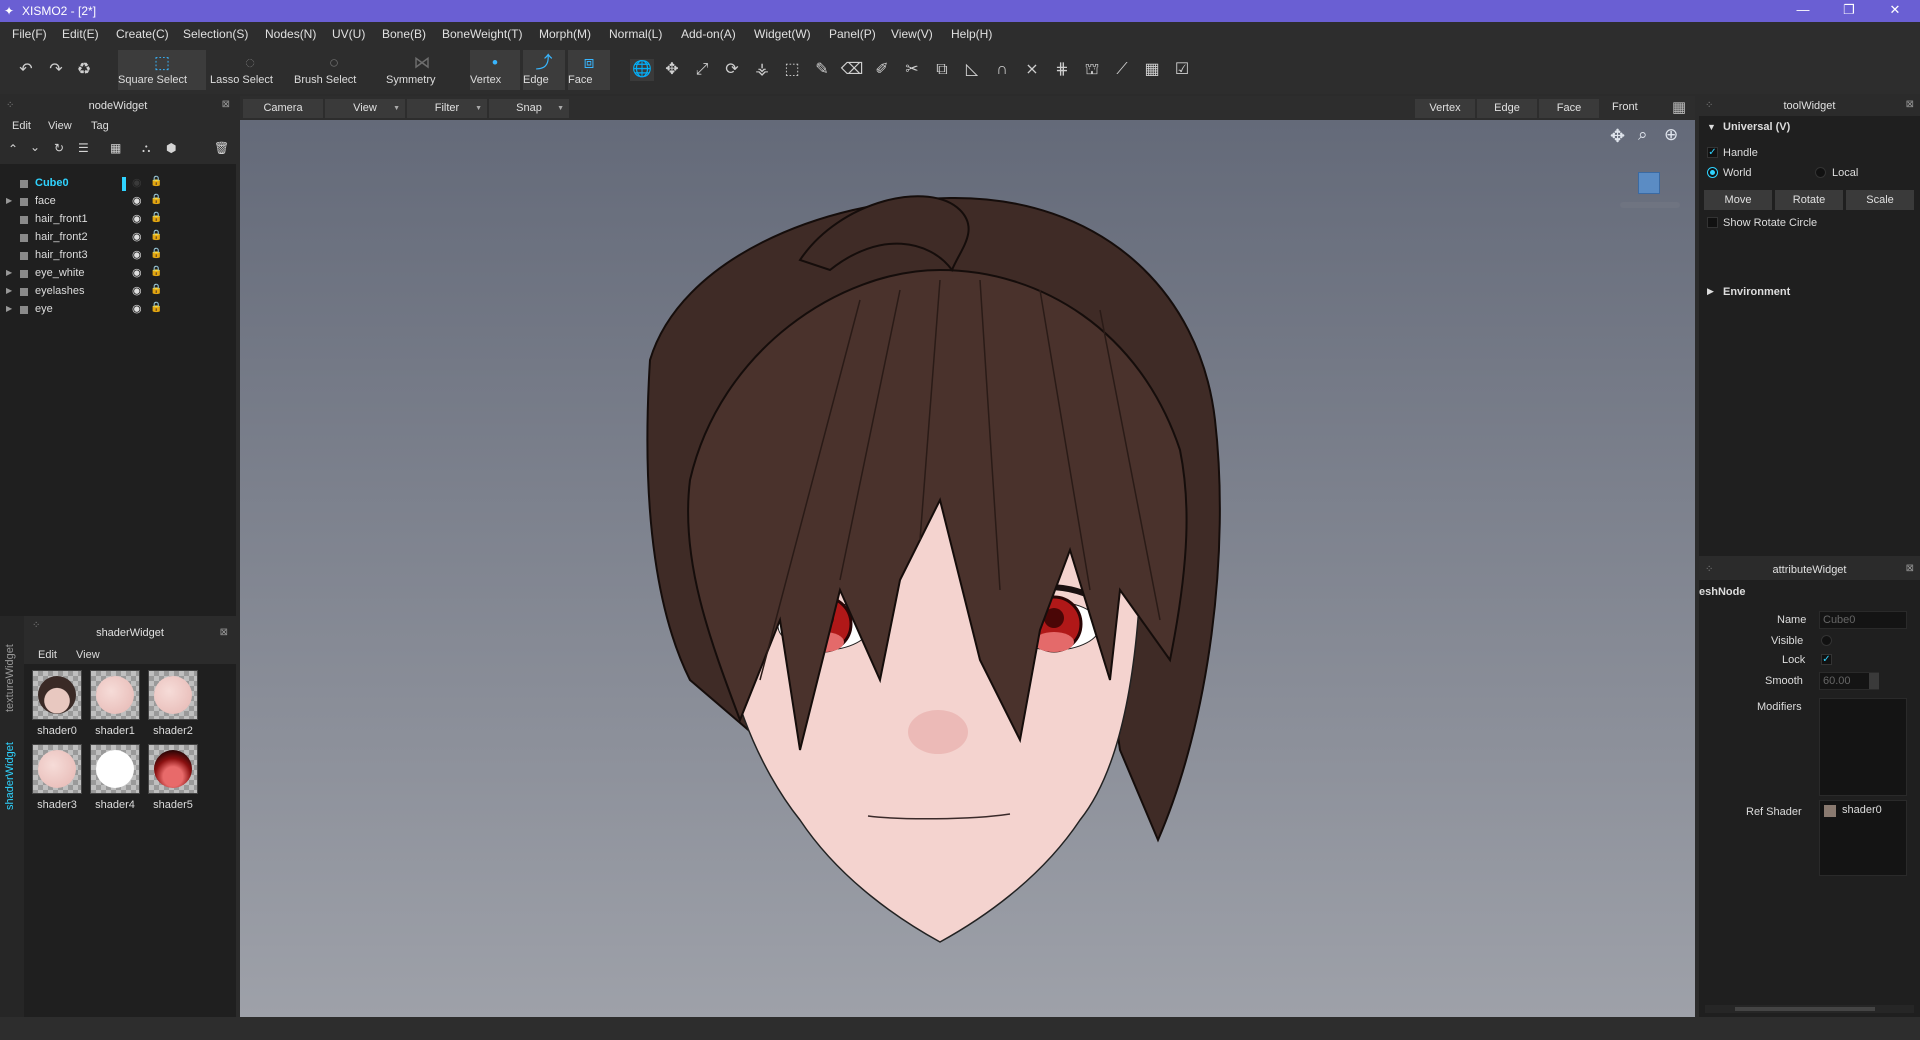 The height and width of the screenshot is (1040, 1920). I want to click on global-space-icon: 🌐, so click(642, 70).